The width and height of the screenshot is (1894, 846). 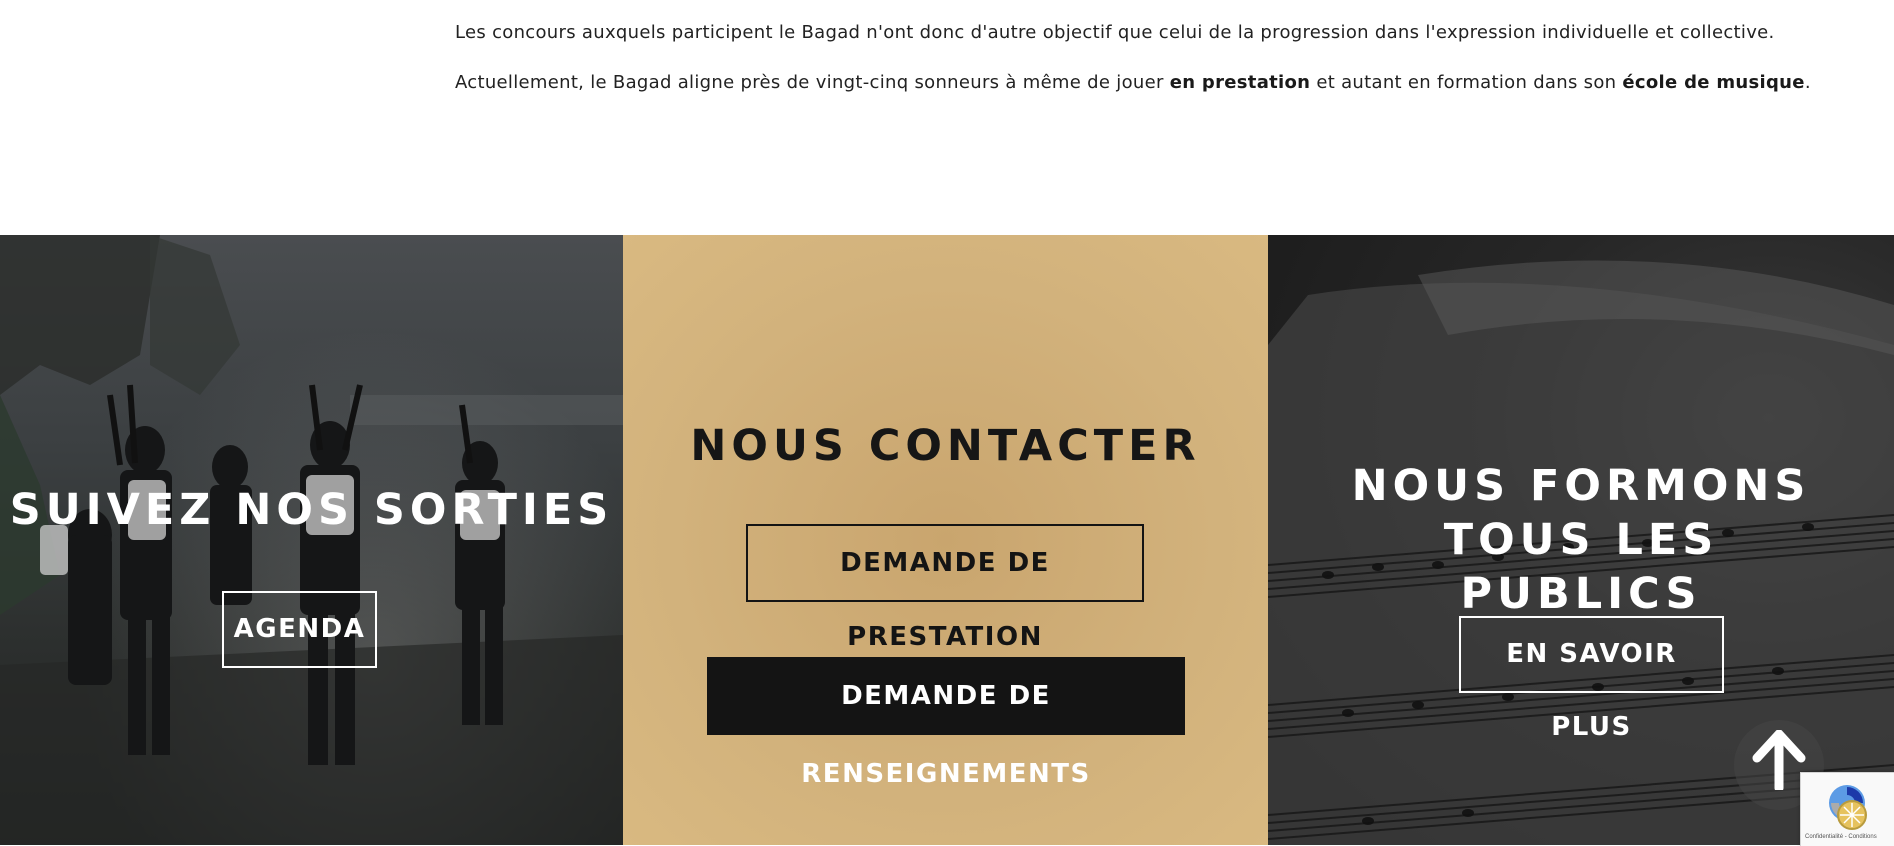 What do you see at coordinates (1581, 513) in the screenshot?
I see `formation-heading-line1: NOUS FORMONS TOUS LES` at bounding box center [1581, 513].